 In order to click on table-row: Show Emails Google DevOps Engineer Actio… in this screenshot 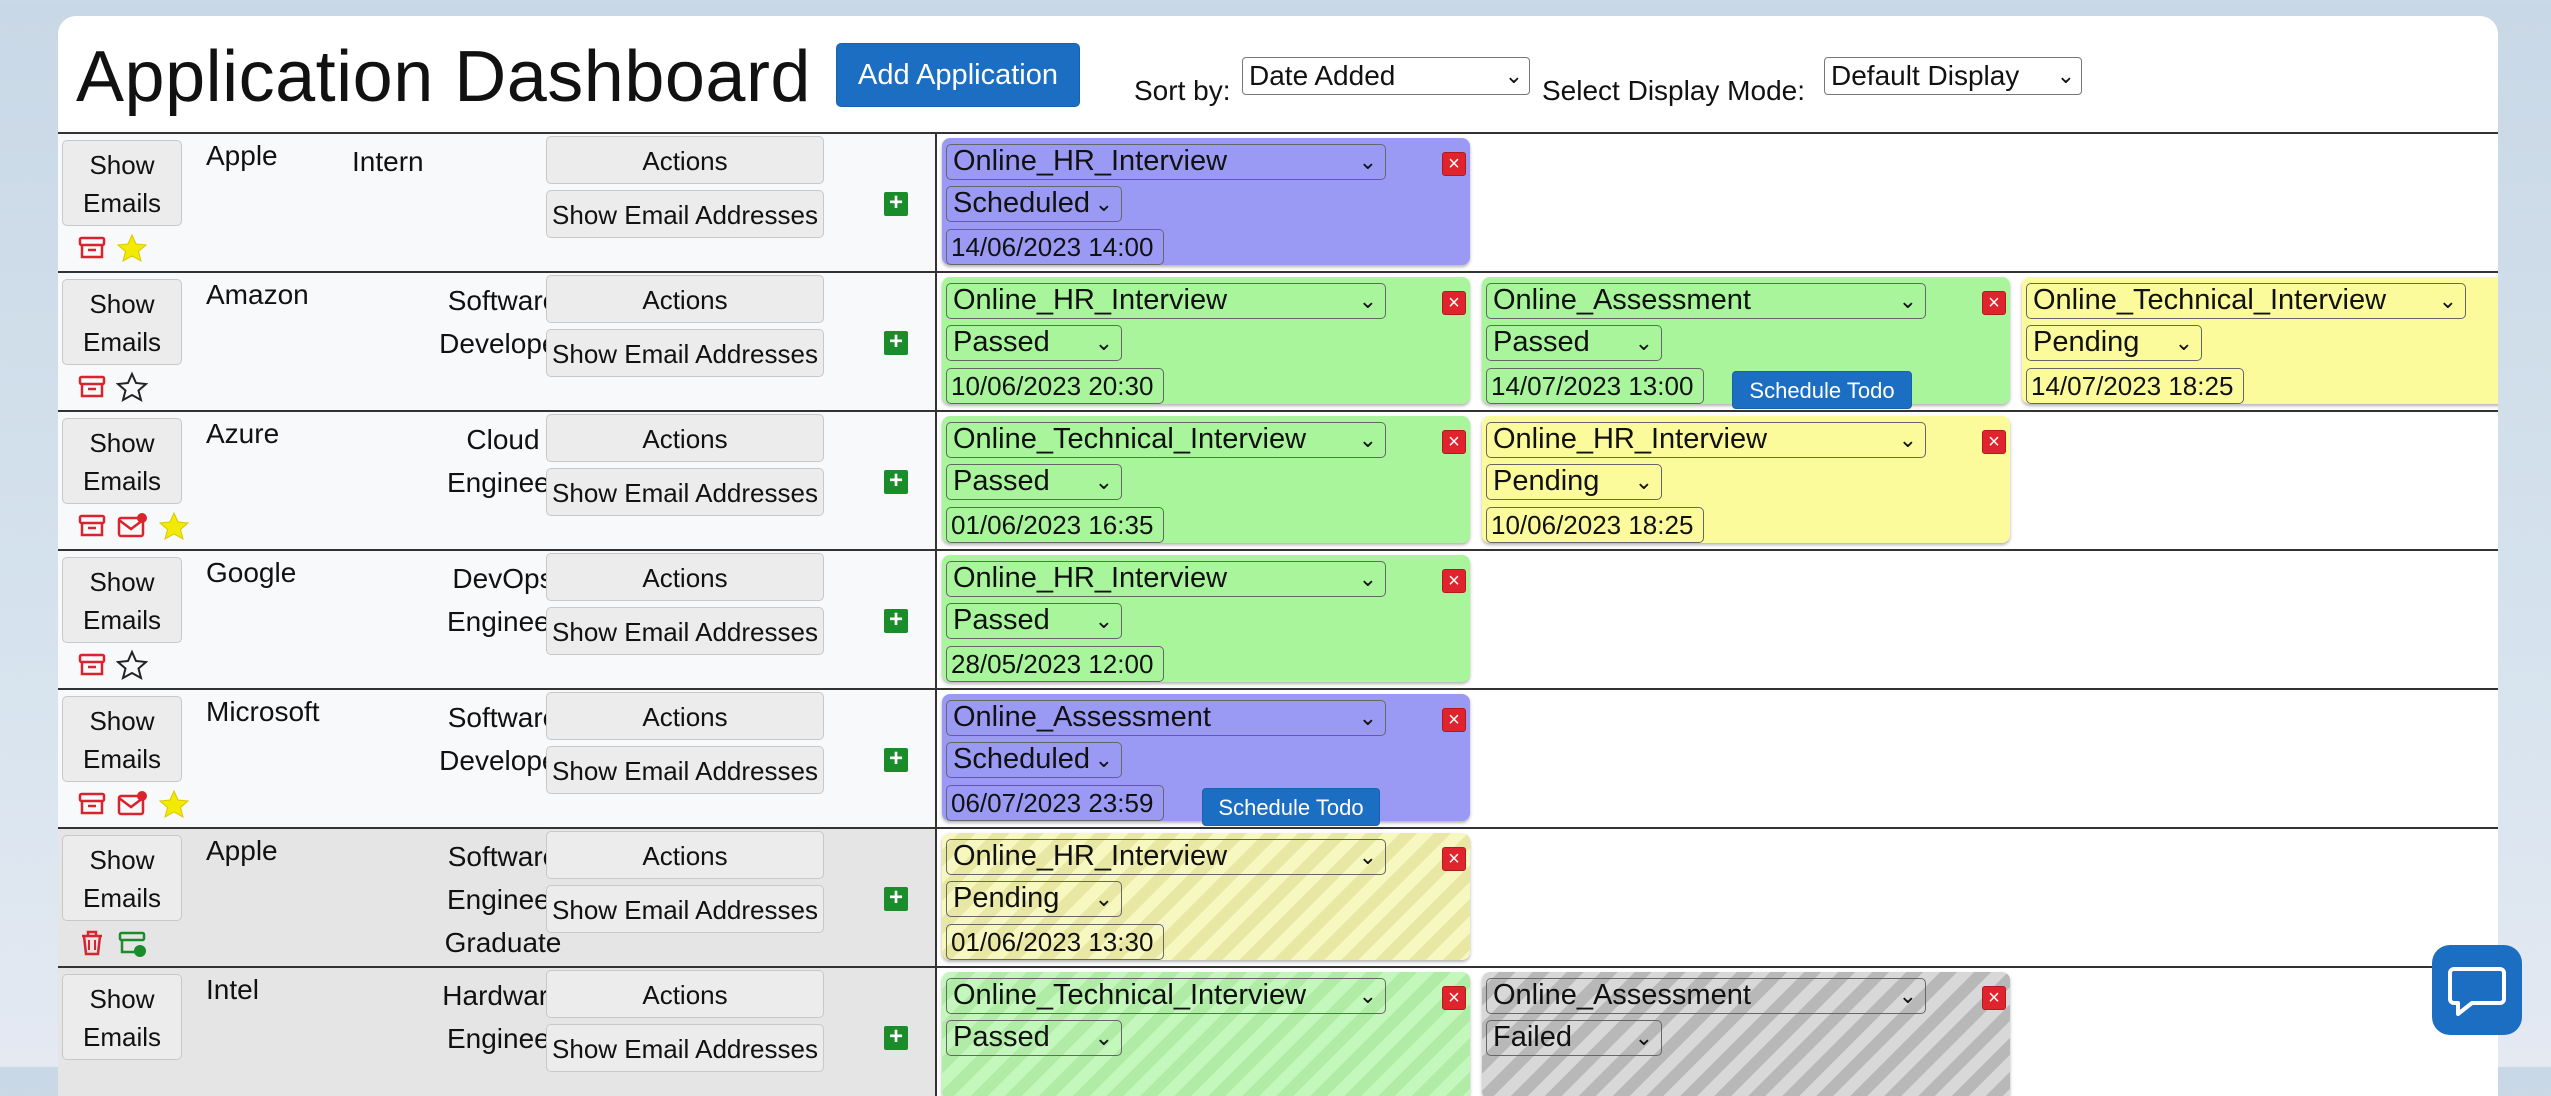, I will do `click(1278, 620)`.